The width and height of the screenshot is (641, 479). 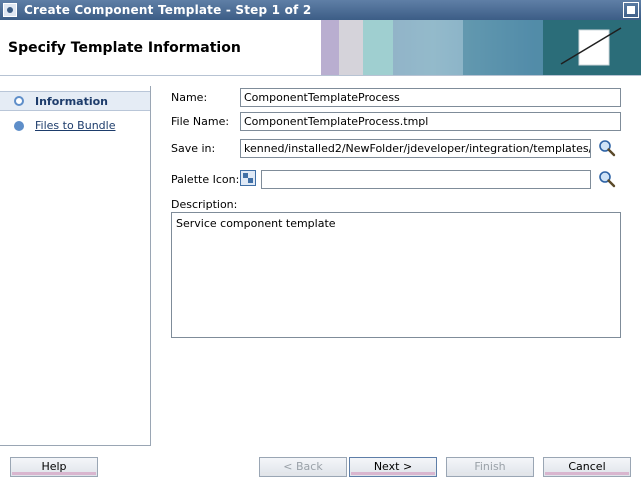 What do you see at coordinates (19, 126) in the screenshot?
I see `step-icon` at bounding box center [19, 126].